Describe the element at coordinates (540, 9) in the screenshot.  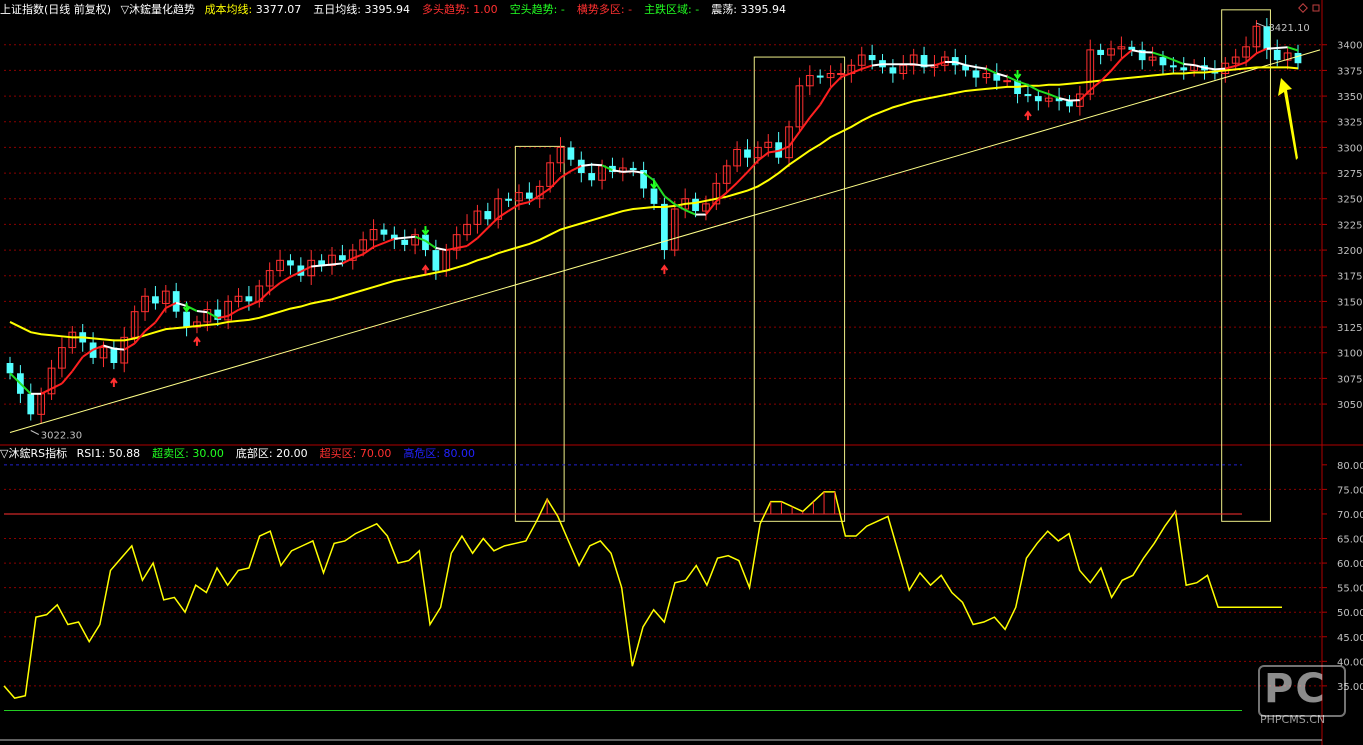
I see `header-item: 空头趋势: -` at that location.